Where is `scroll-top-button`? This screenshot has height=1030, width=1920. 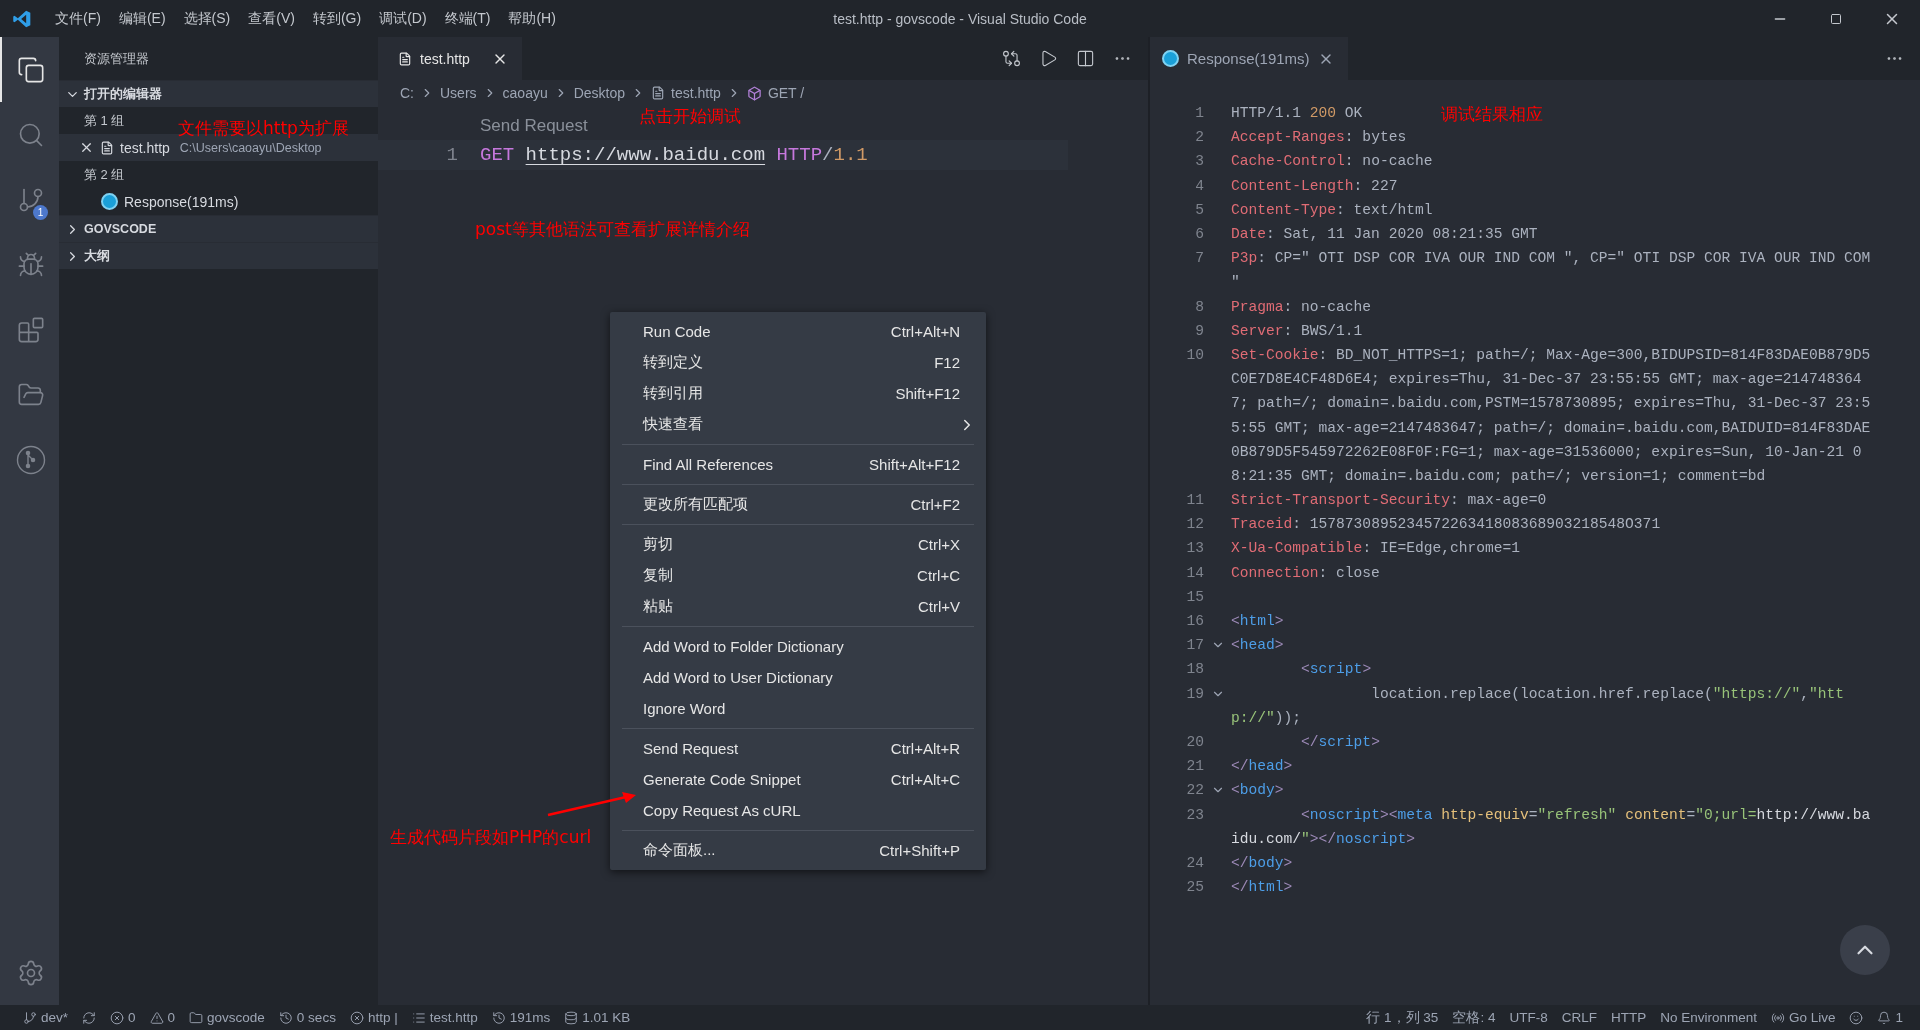 scroll-top-button is located at coordinates (1865, 950).